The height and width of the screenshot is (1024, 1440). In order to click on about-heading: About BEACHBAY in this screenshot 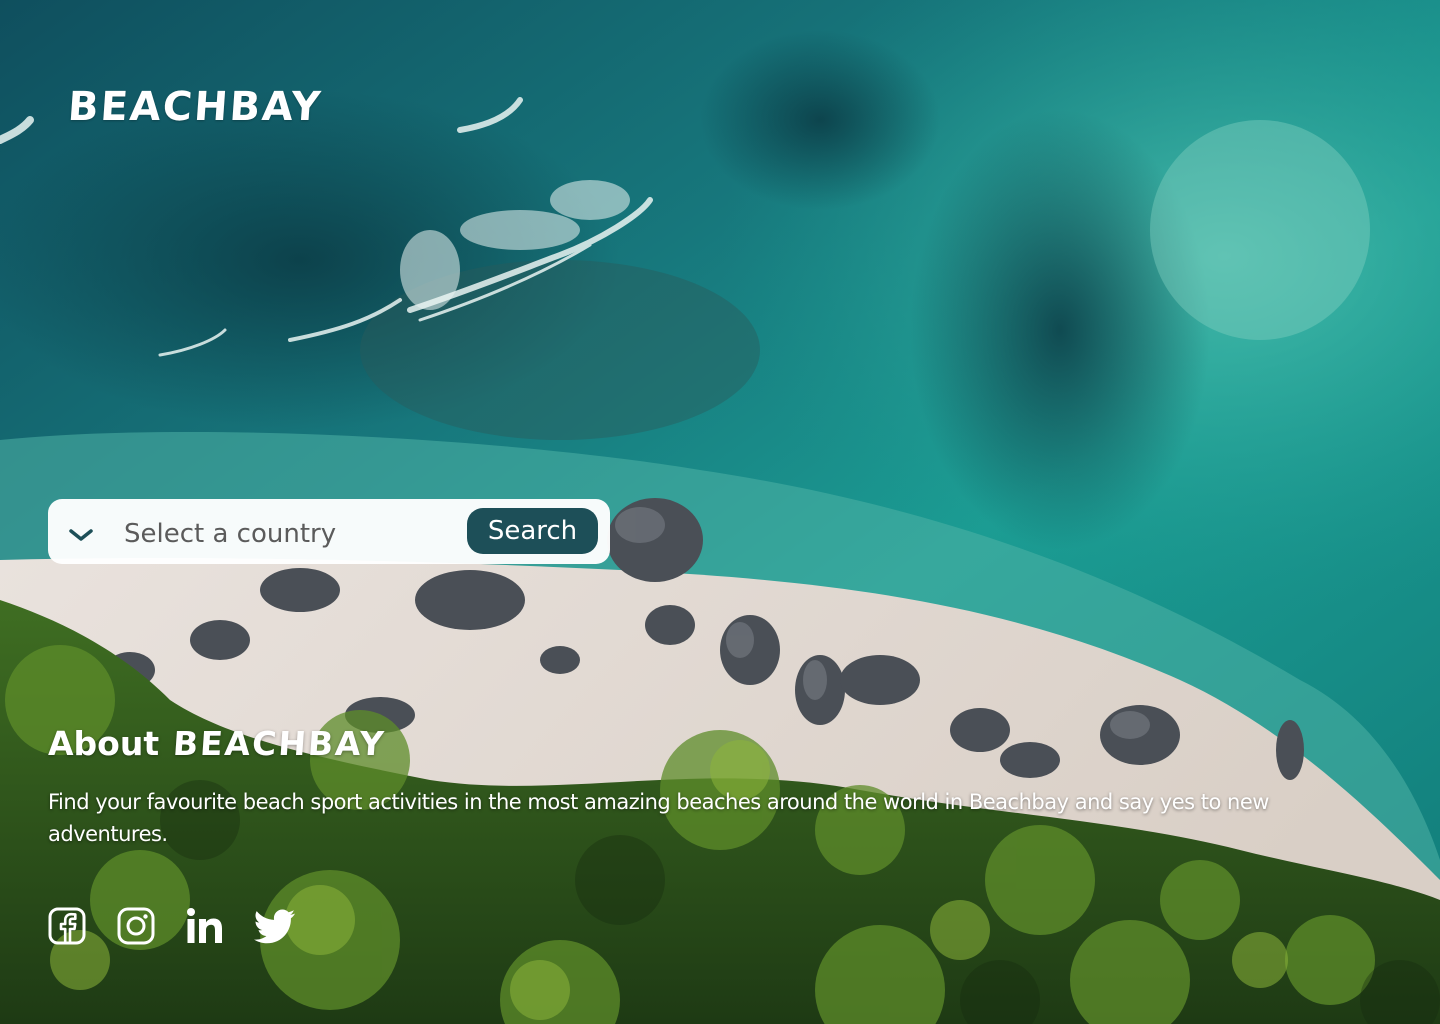, I will do `click(217, 743)`.